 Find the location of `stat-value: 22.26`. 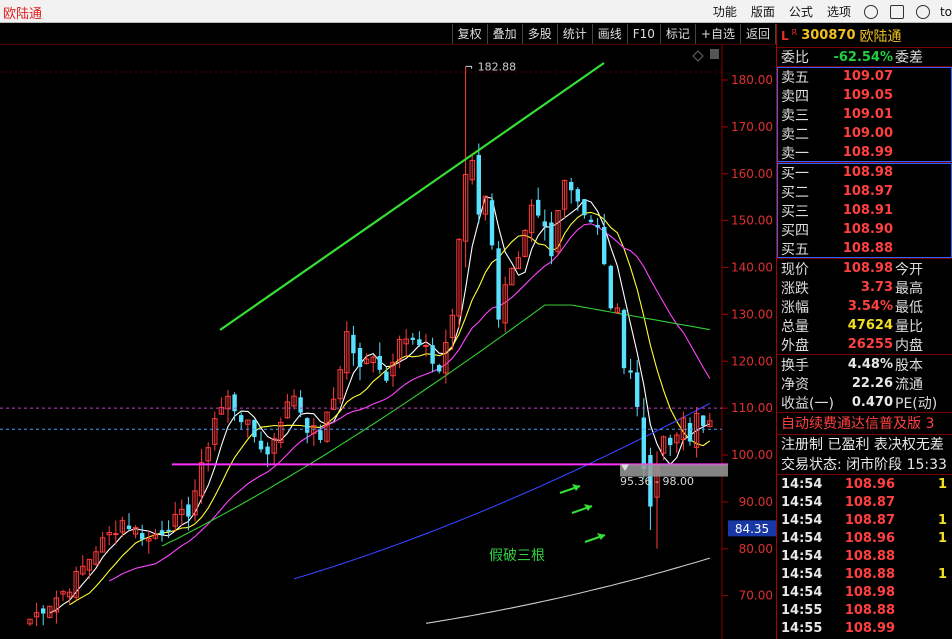

stat-value: 22.26 is located at coordinates (872, 383).